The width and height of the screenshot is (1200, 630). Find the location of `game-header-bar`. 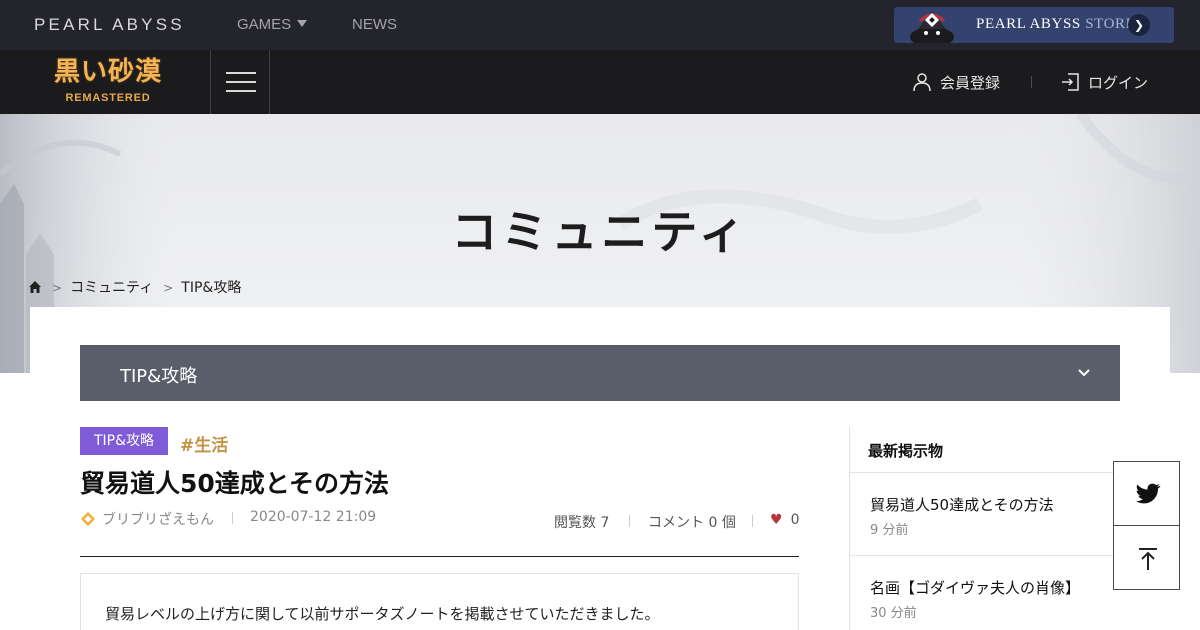

game-header-bar is located at coordinates (600, 82).